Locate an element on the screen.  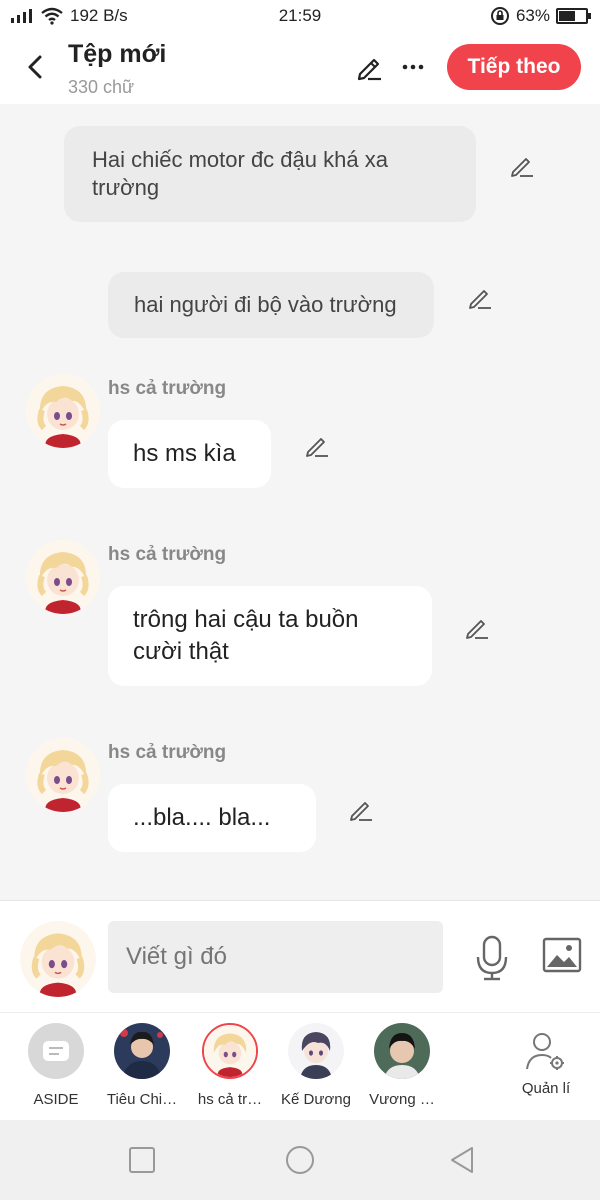
current-character-avatar is located at coordinates (58, 959).